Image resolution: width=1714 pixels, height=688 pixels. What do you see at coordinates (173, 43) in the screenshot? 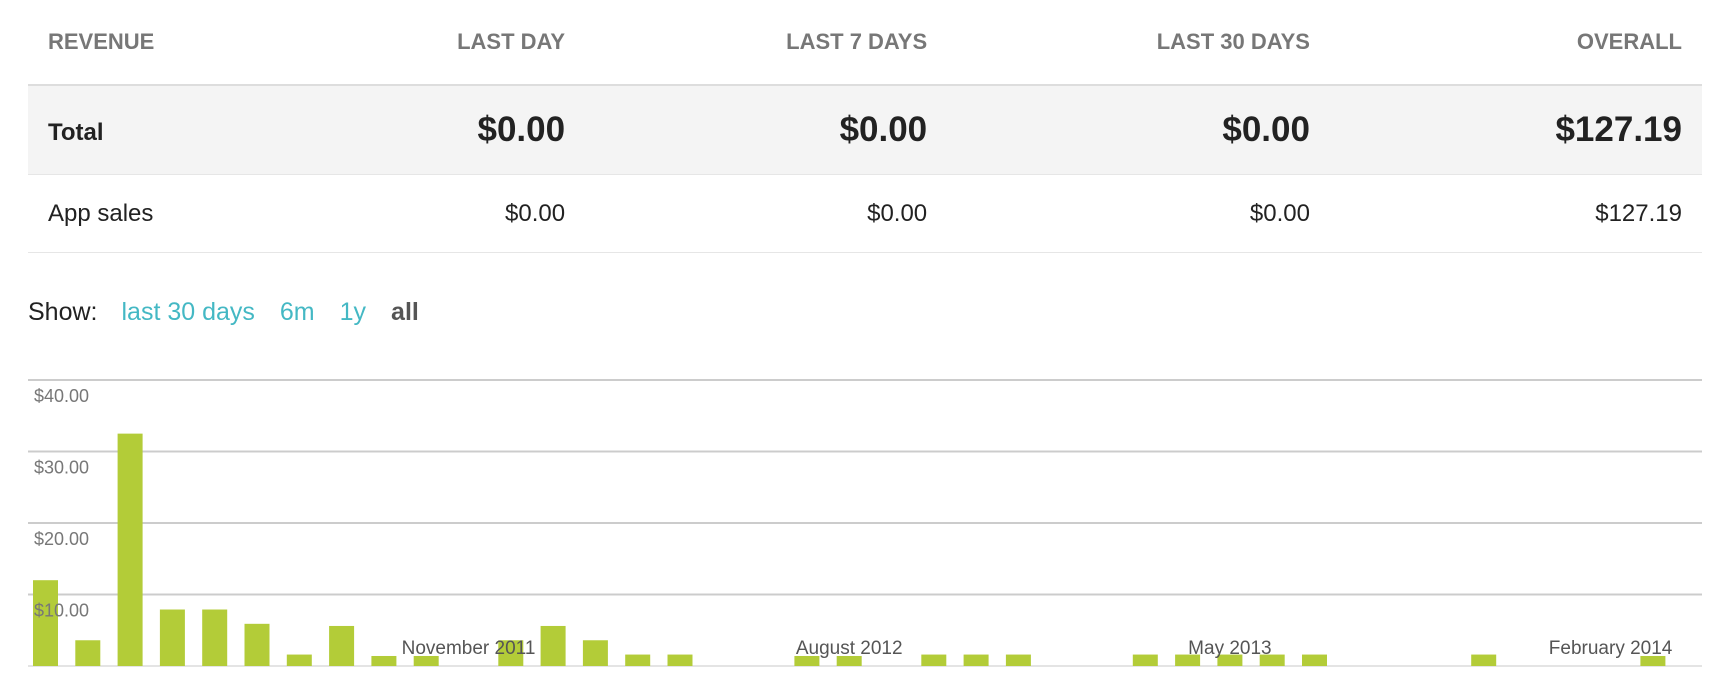
I see `column-header-revenue: REVENUE` at bounding box center [173, 43].